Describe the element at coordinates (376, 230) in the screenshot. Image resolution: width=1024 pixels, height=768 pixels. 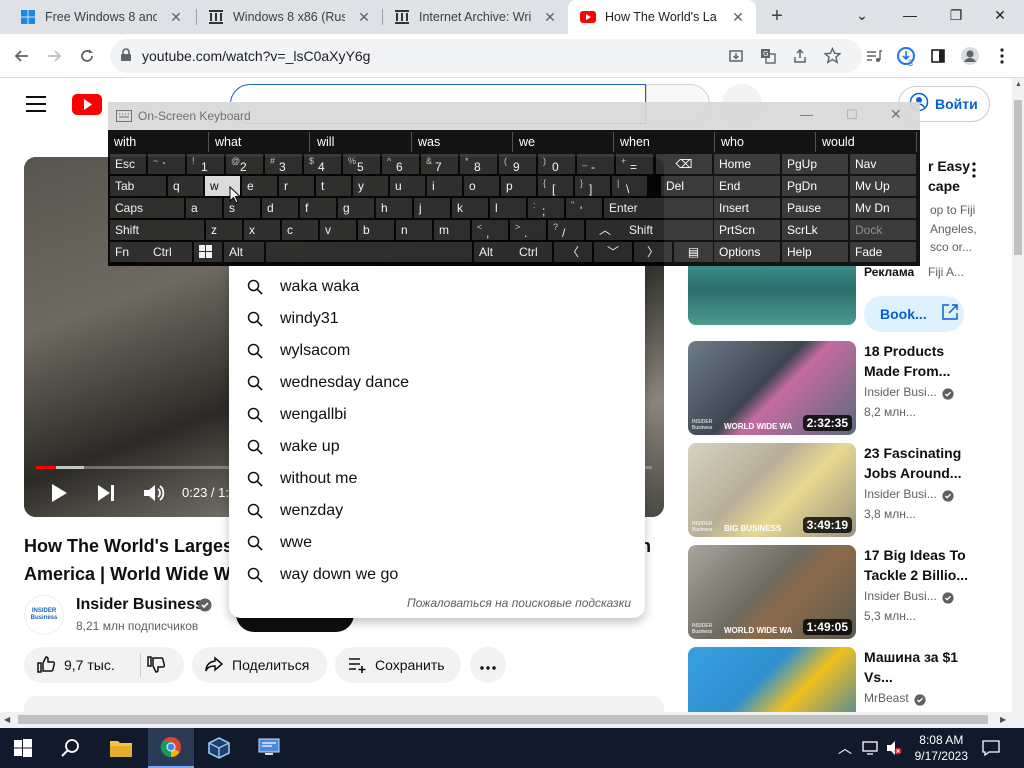
I see `osk-key-b: b` at that location.